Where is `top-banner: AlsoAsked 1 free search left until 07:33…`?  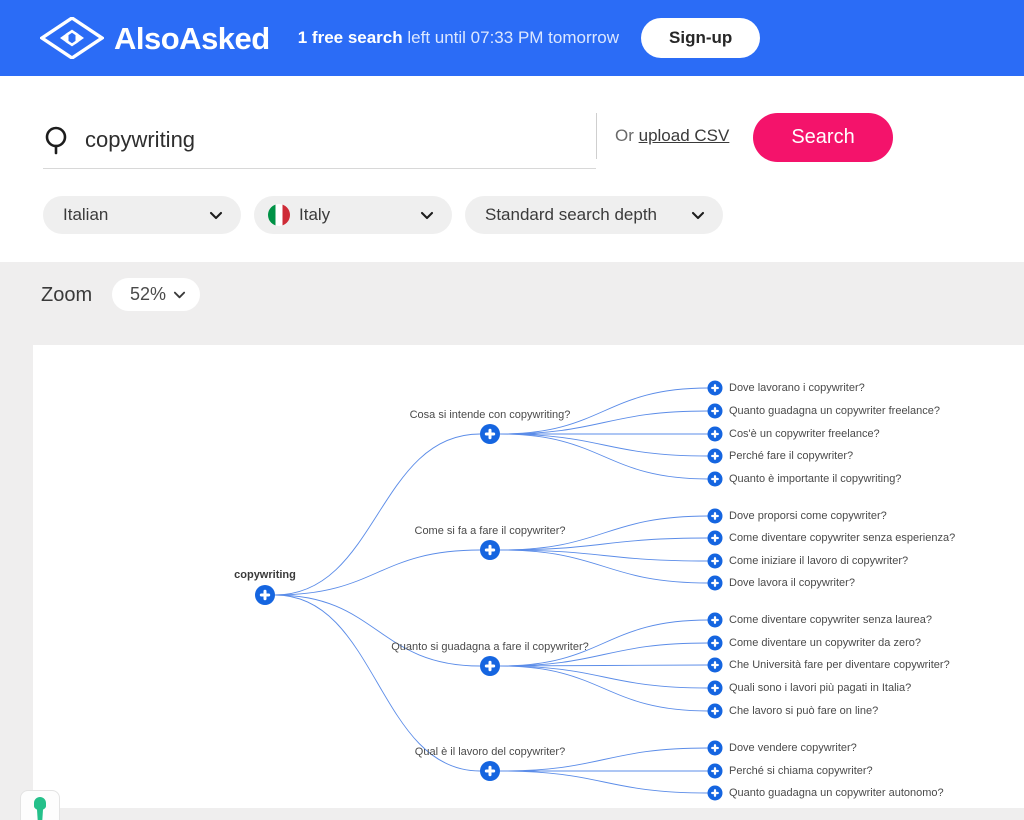
top-banner: AlsoAsked 1 free search left until 07:33… is located at coordinates (512, 38).